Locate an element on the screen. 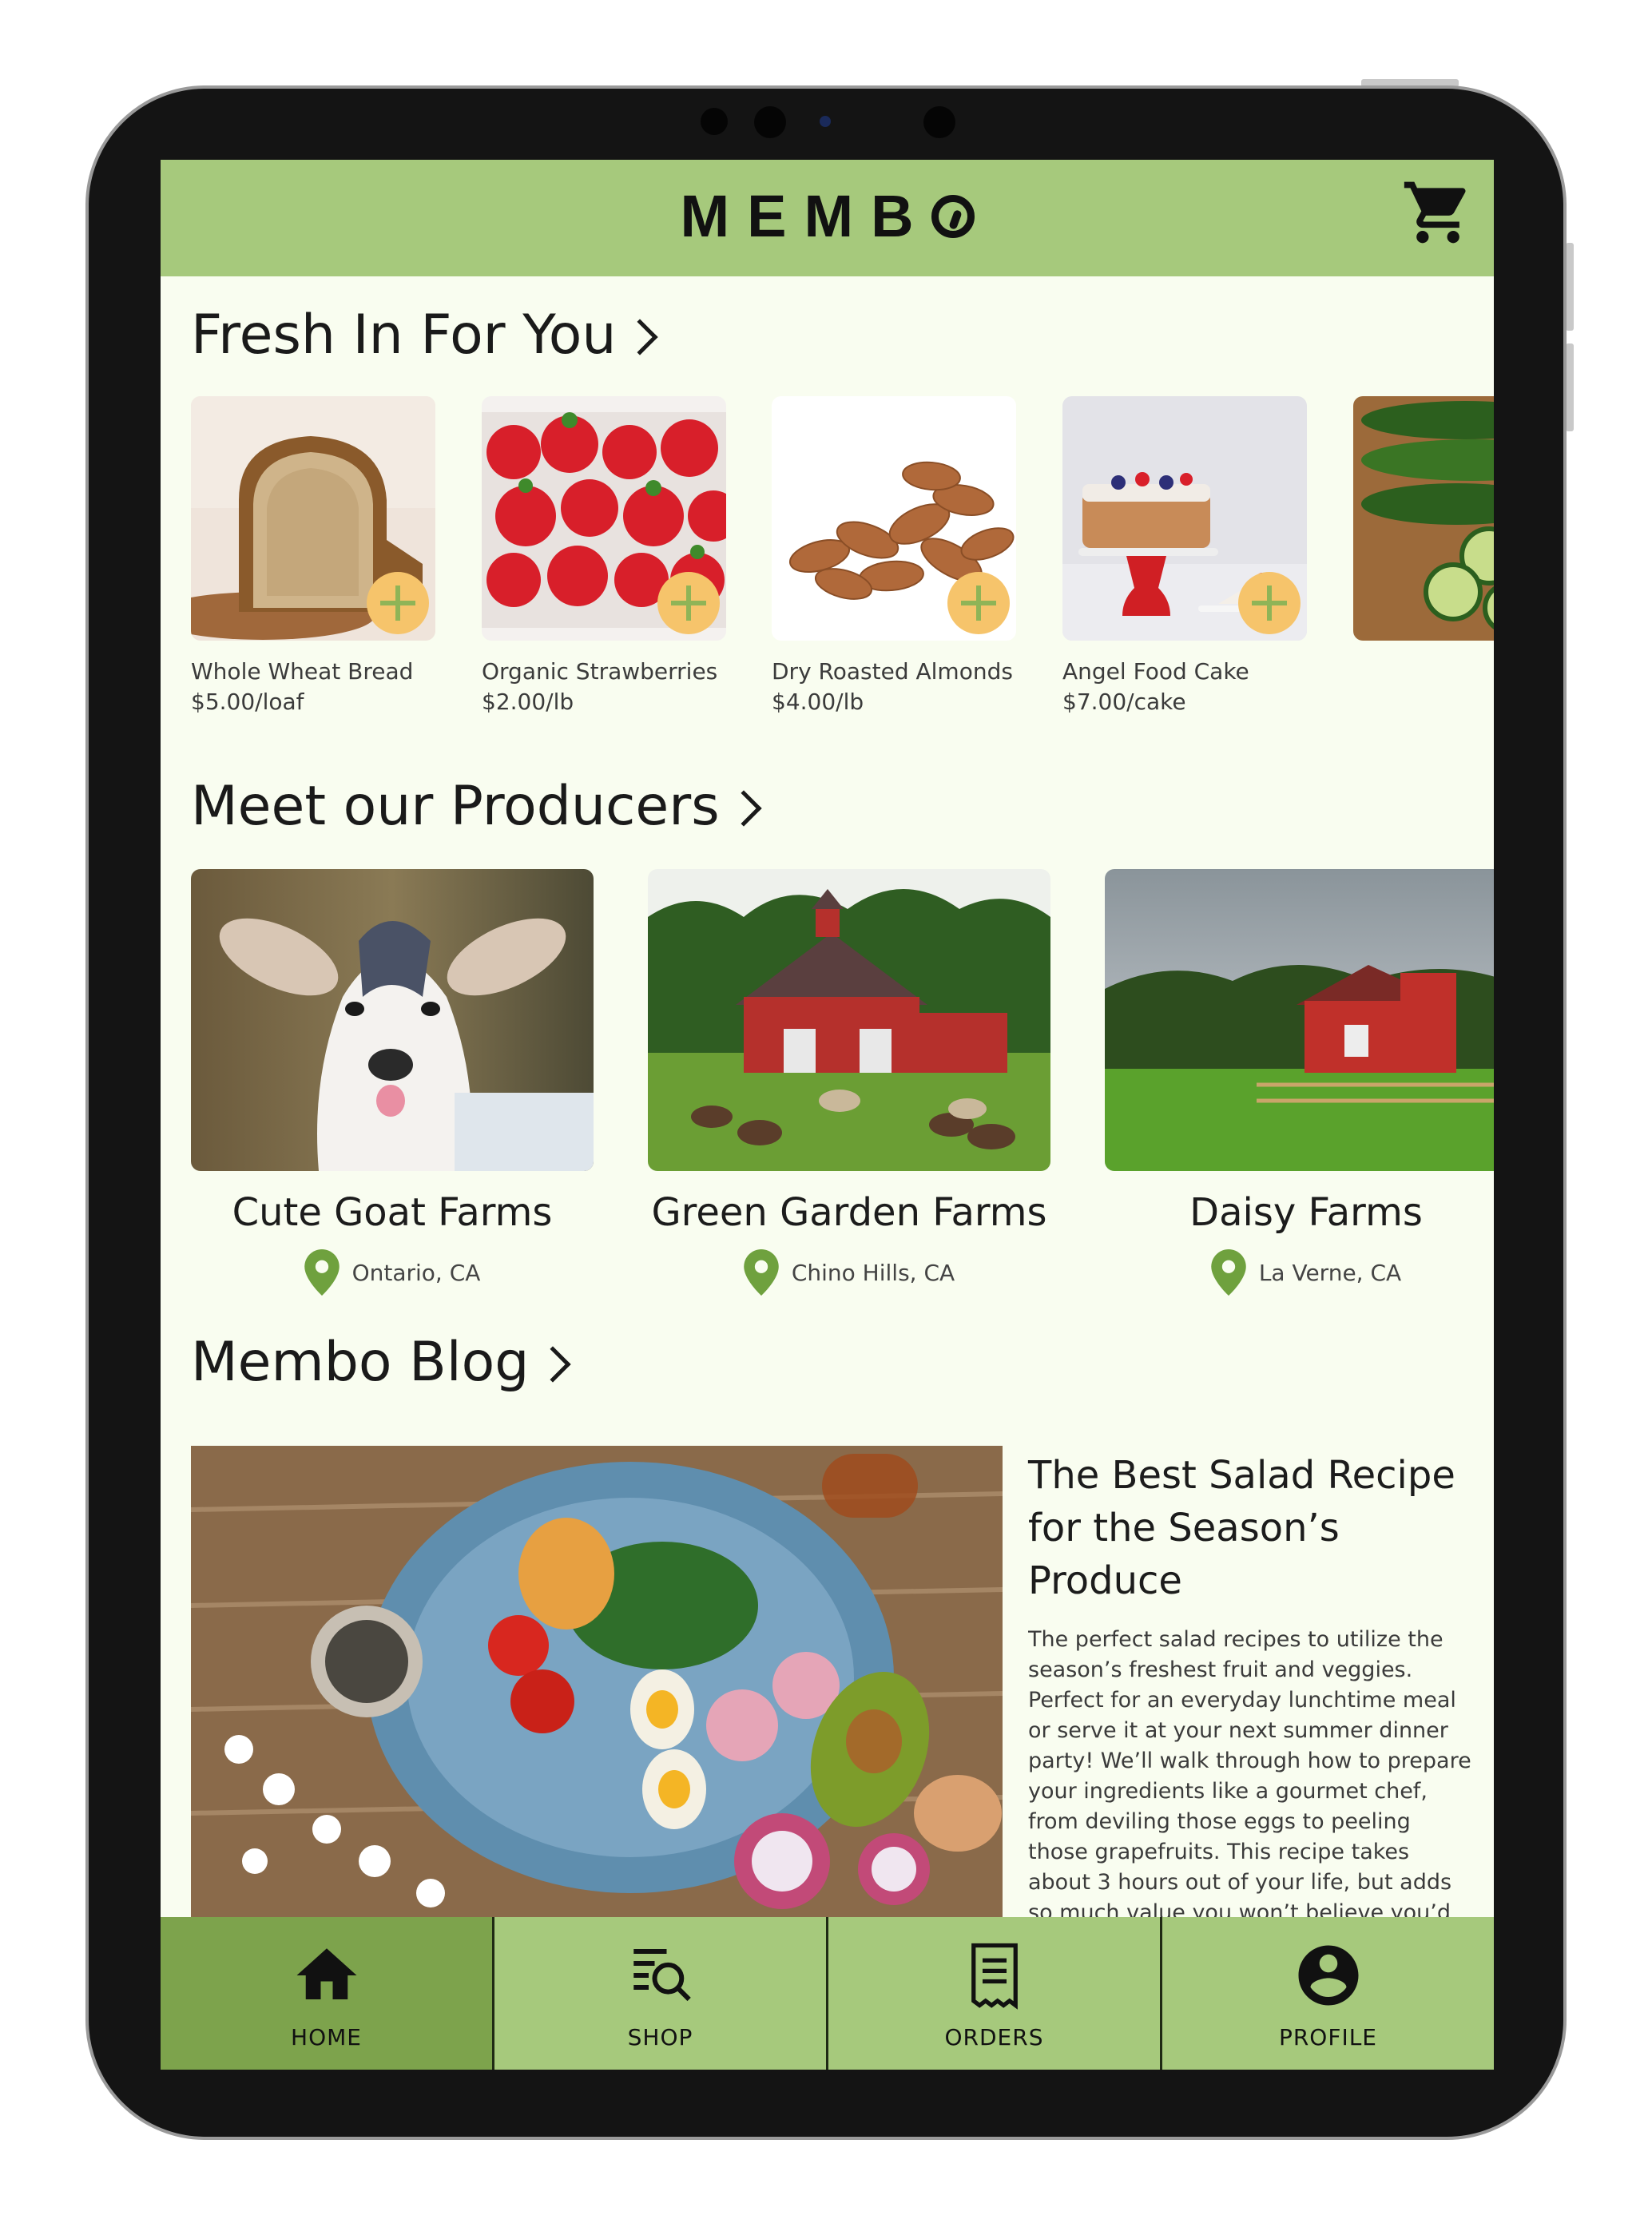  product-price: $7.00/cake is located at coordinates (1124, 702).